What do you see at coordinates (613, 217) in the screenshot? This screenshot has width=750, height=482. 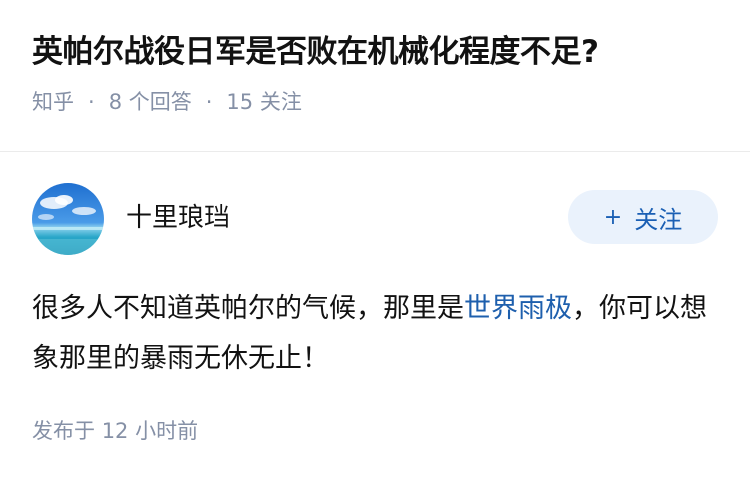 I see `plus-icon: +` at bounding box center [613, 217].